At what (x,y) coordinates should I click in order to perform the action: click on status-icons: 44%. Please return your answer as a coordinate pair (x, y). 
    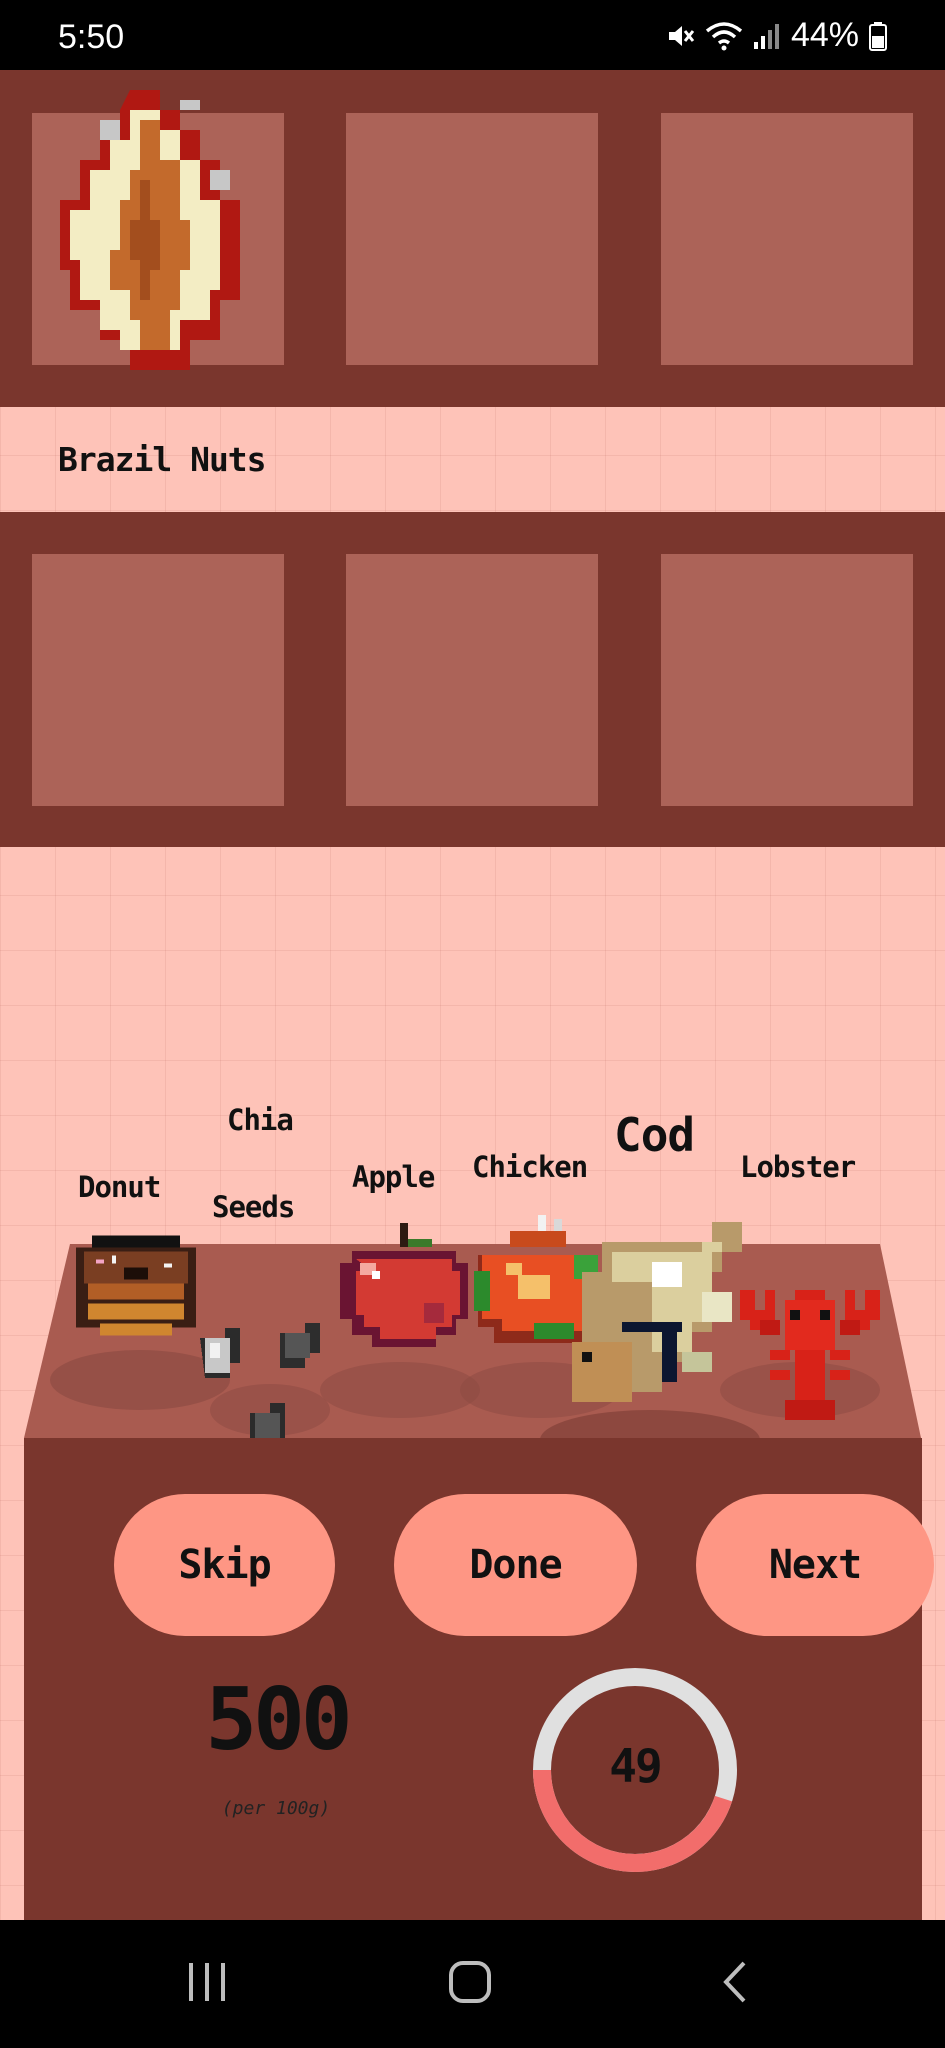
    Looking at the image, I should click on (776, 35).